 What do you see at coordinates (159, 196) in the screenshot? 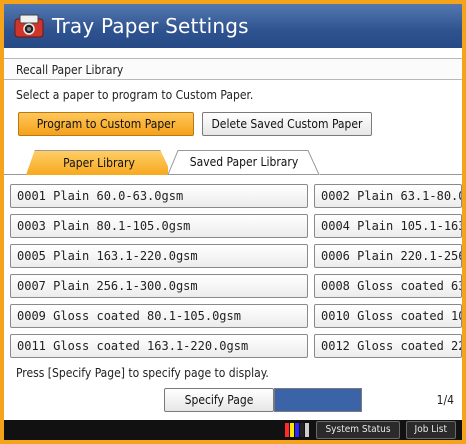
I see `list-item: 0001 Plain 60.0-63.0gsm` at bounding box center [159, 196].